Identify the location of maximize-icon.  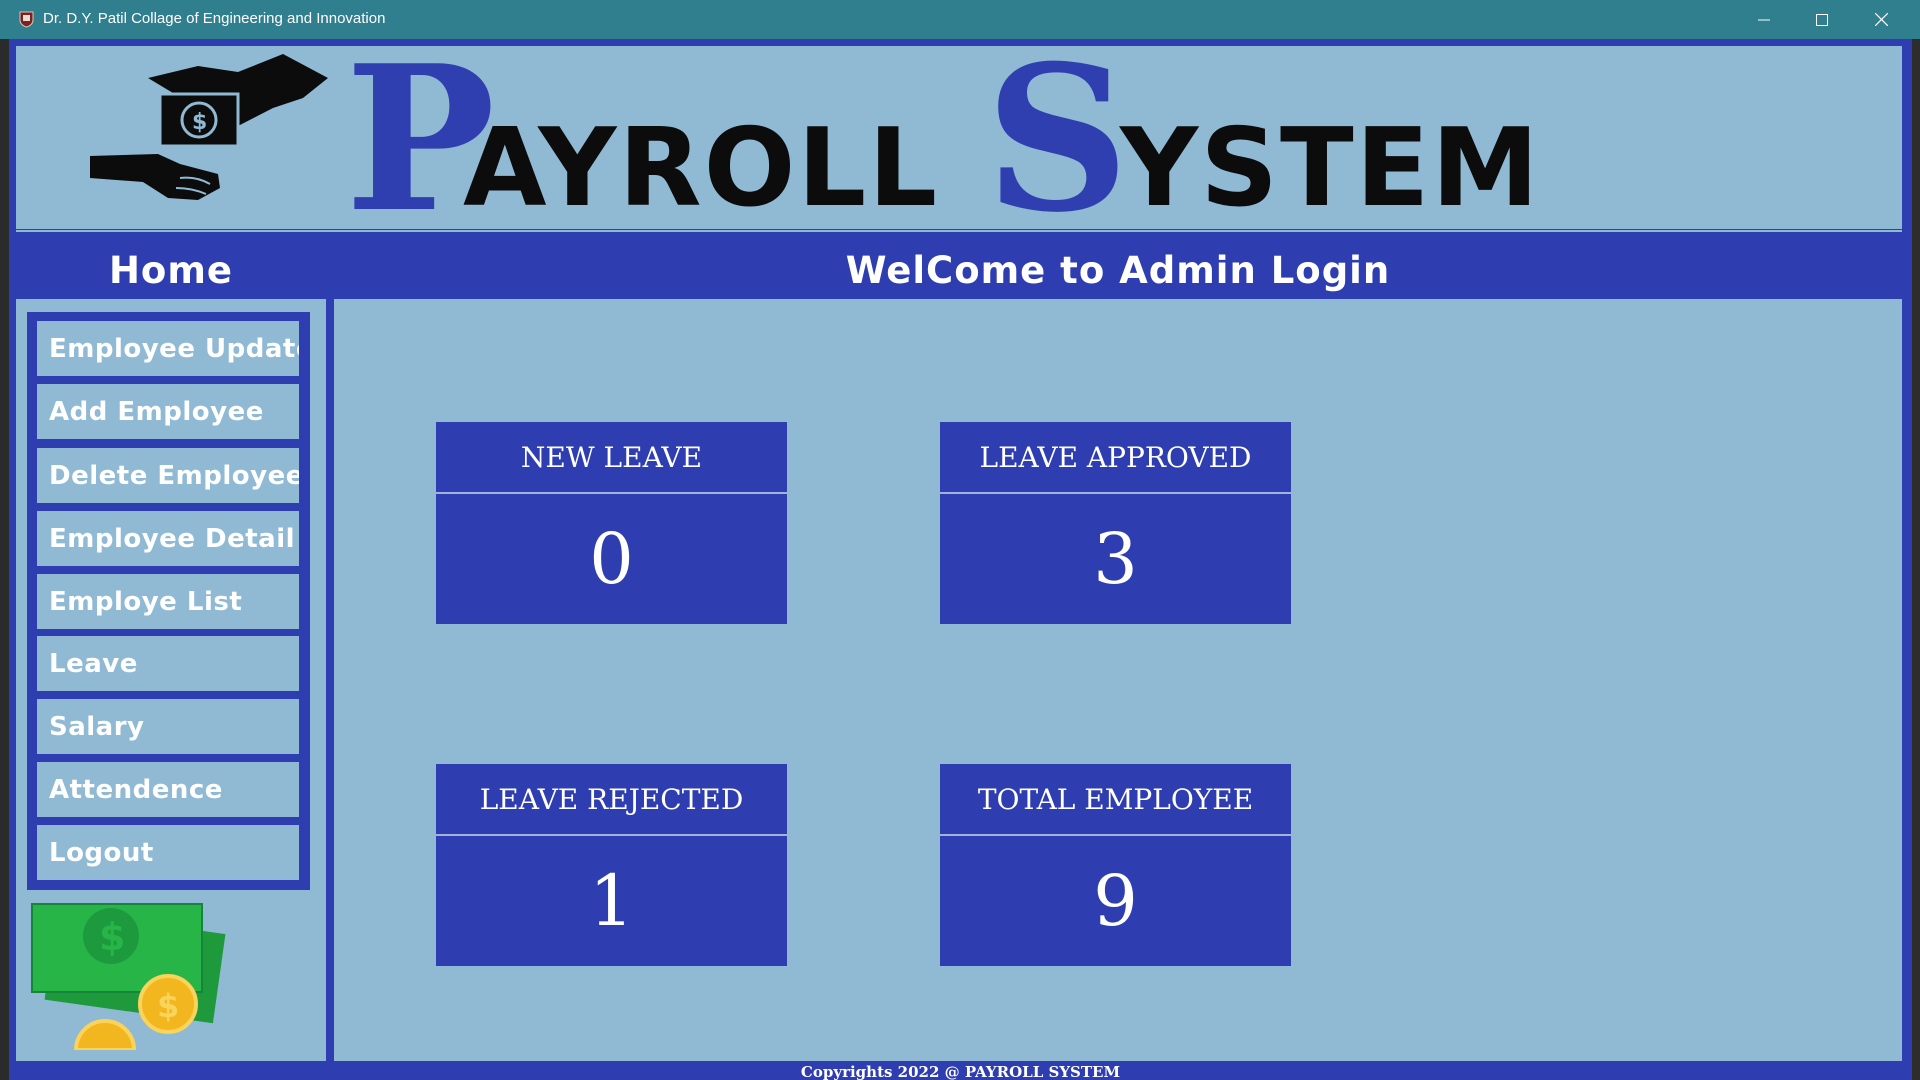
(1822, 19).